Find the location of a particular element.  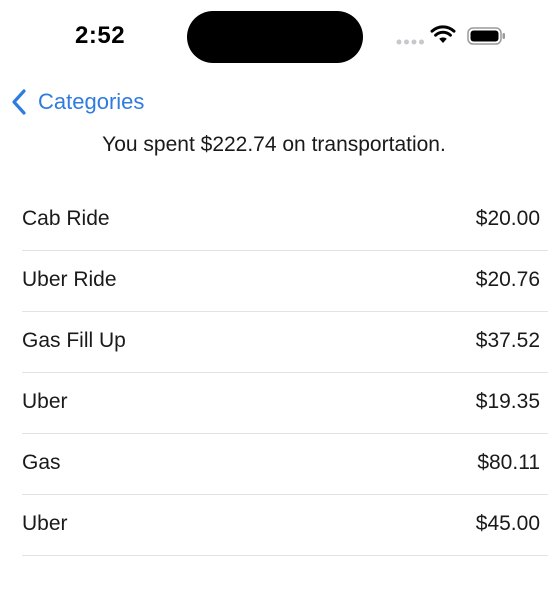

transaction-name: Gas is located at coordinates (41, 462).